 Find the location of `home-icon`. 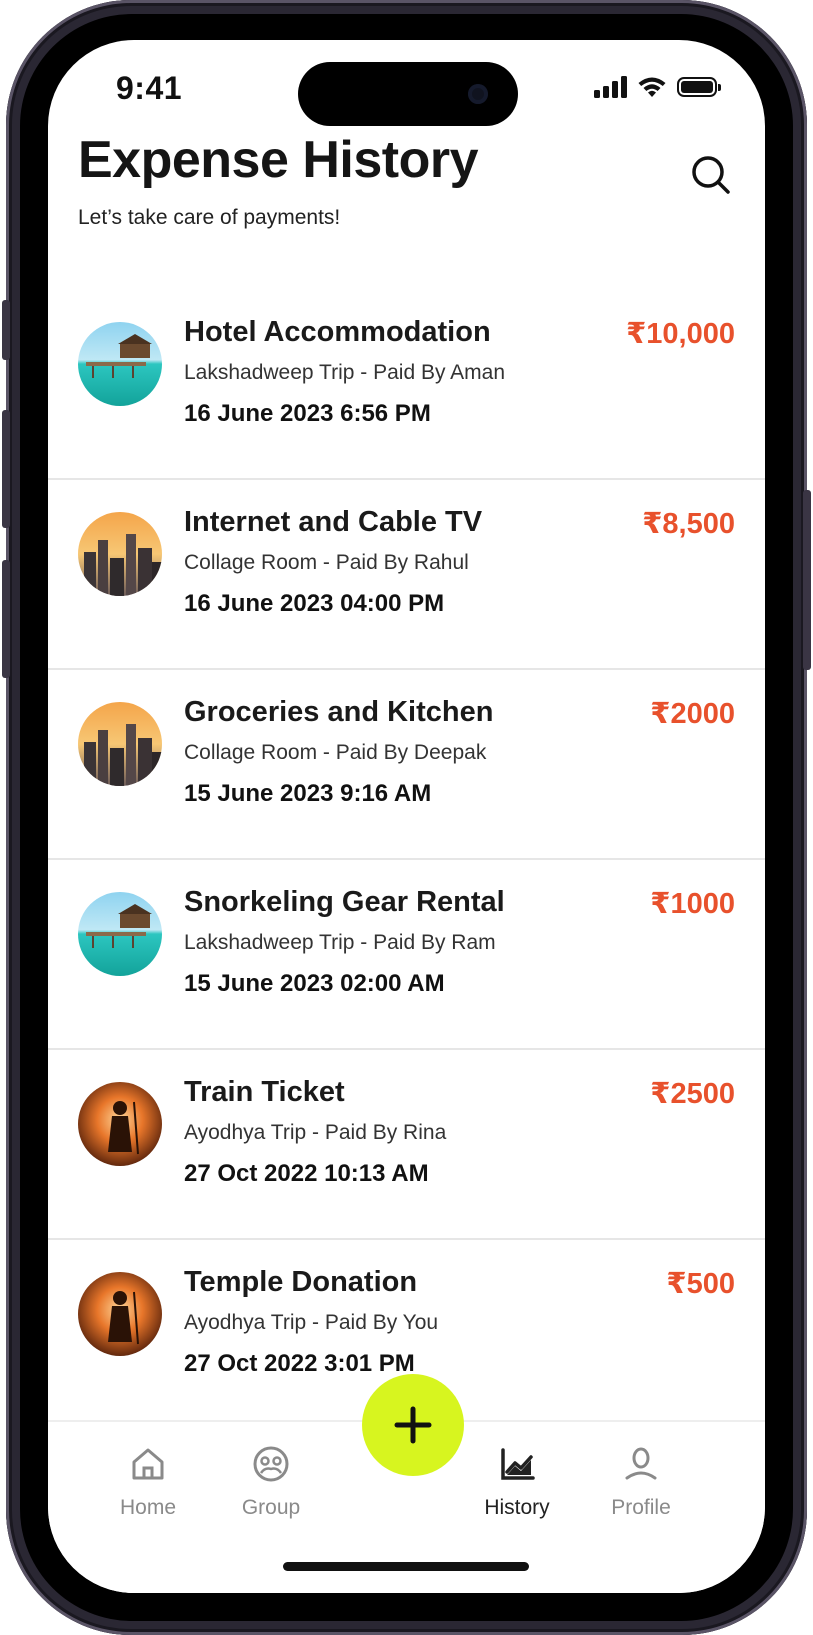

home-icon is located at coordinates (148, 1464).